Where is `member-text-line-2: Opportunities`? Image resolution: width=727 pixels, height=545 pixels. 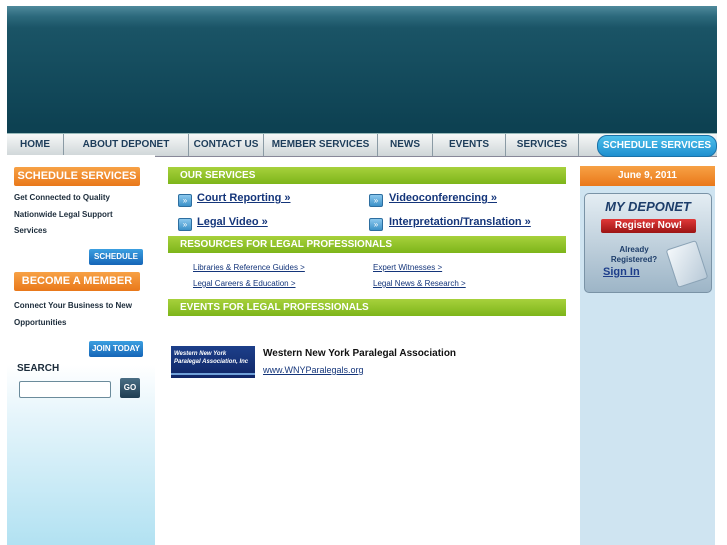
member-text-line-2: Opportunities is located at coordinates (40, 322).